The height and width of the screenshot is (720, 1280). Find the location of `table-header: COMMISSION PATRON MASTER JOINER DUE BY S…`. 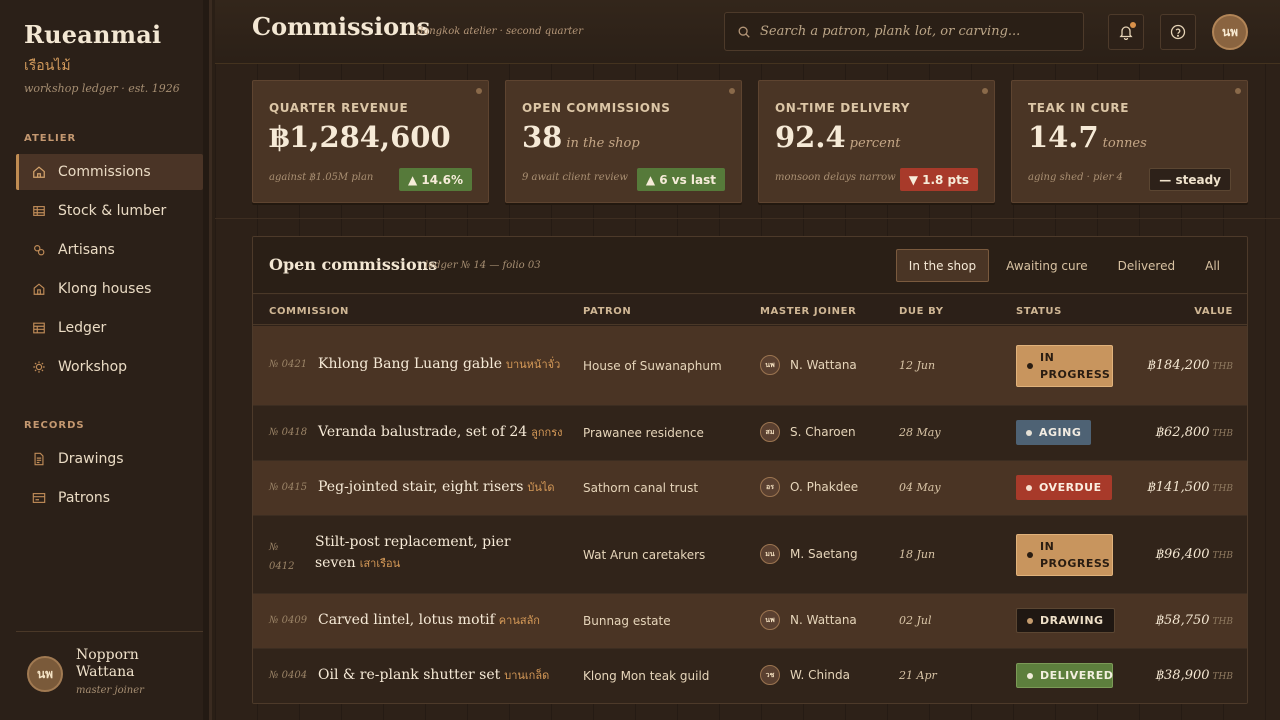

table-header: COMMISSION PATRON MASTER JOINER DUE BY S… is located at coordinates (750, 310).